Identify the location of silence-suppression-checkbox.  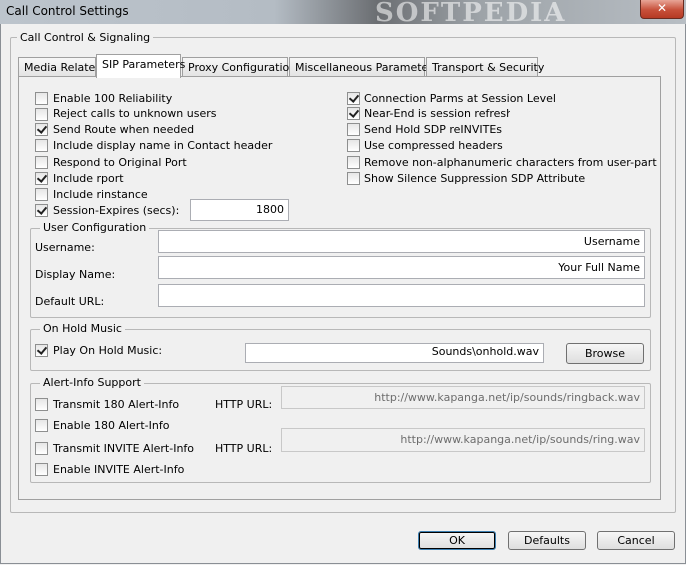
(353, 178).